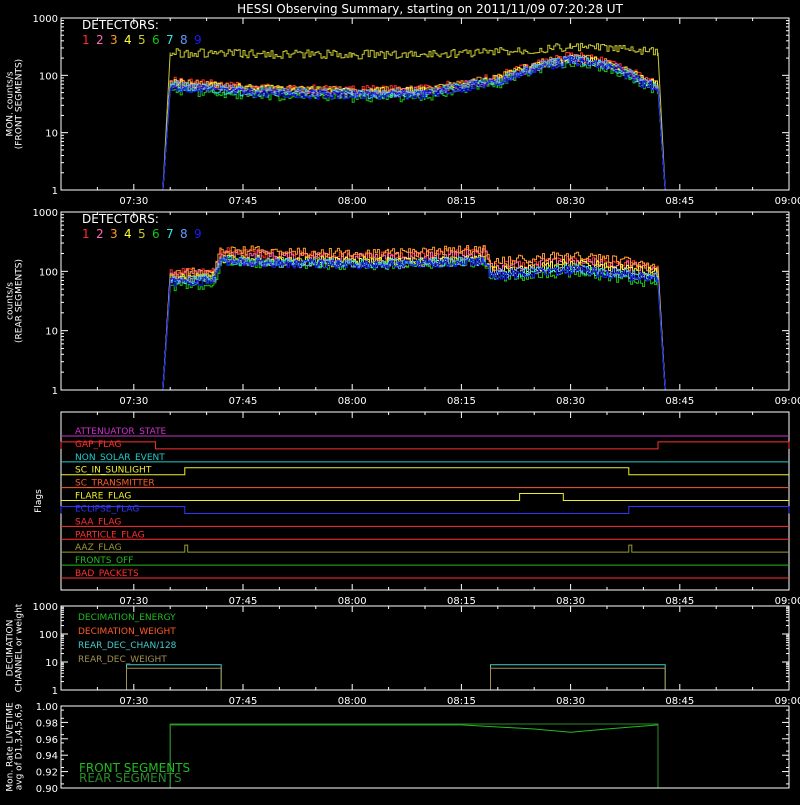 Image resolution: width=800 pixels, height=805 pixels. Describe the element at coordinates (156, 40) in the screenshot. I see `front-legend-entry-6: 6` at that location.